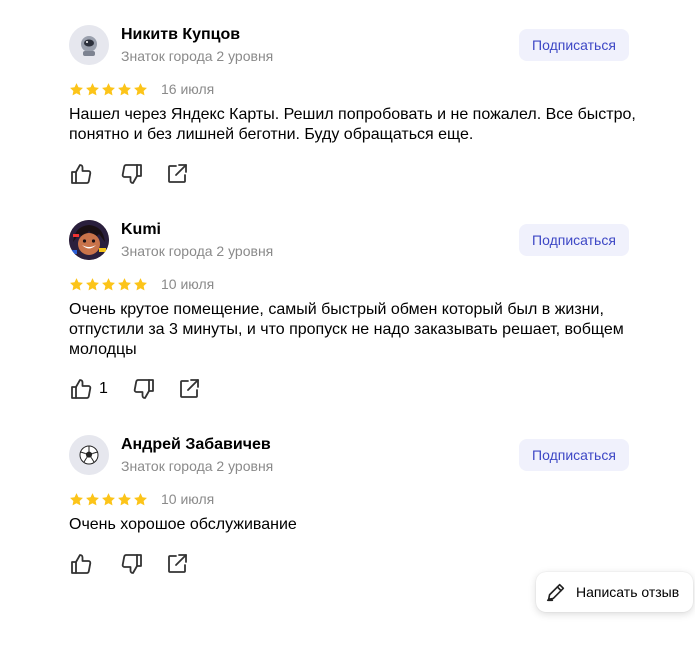 This screenshot has height=660, width=695. I want to click on write-review-button: Написать отзыв, so click(614, 592).